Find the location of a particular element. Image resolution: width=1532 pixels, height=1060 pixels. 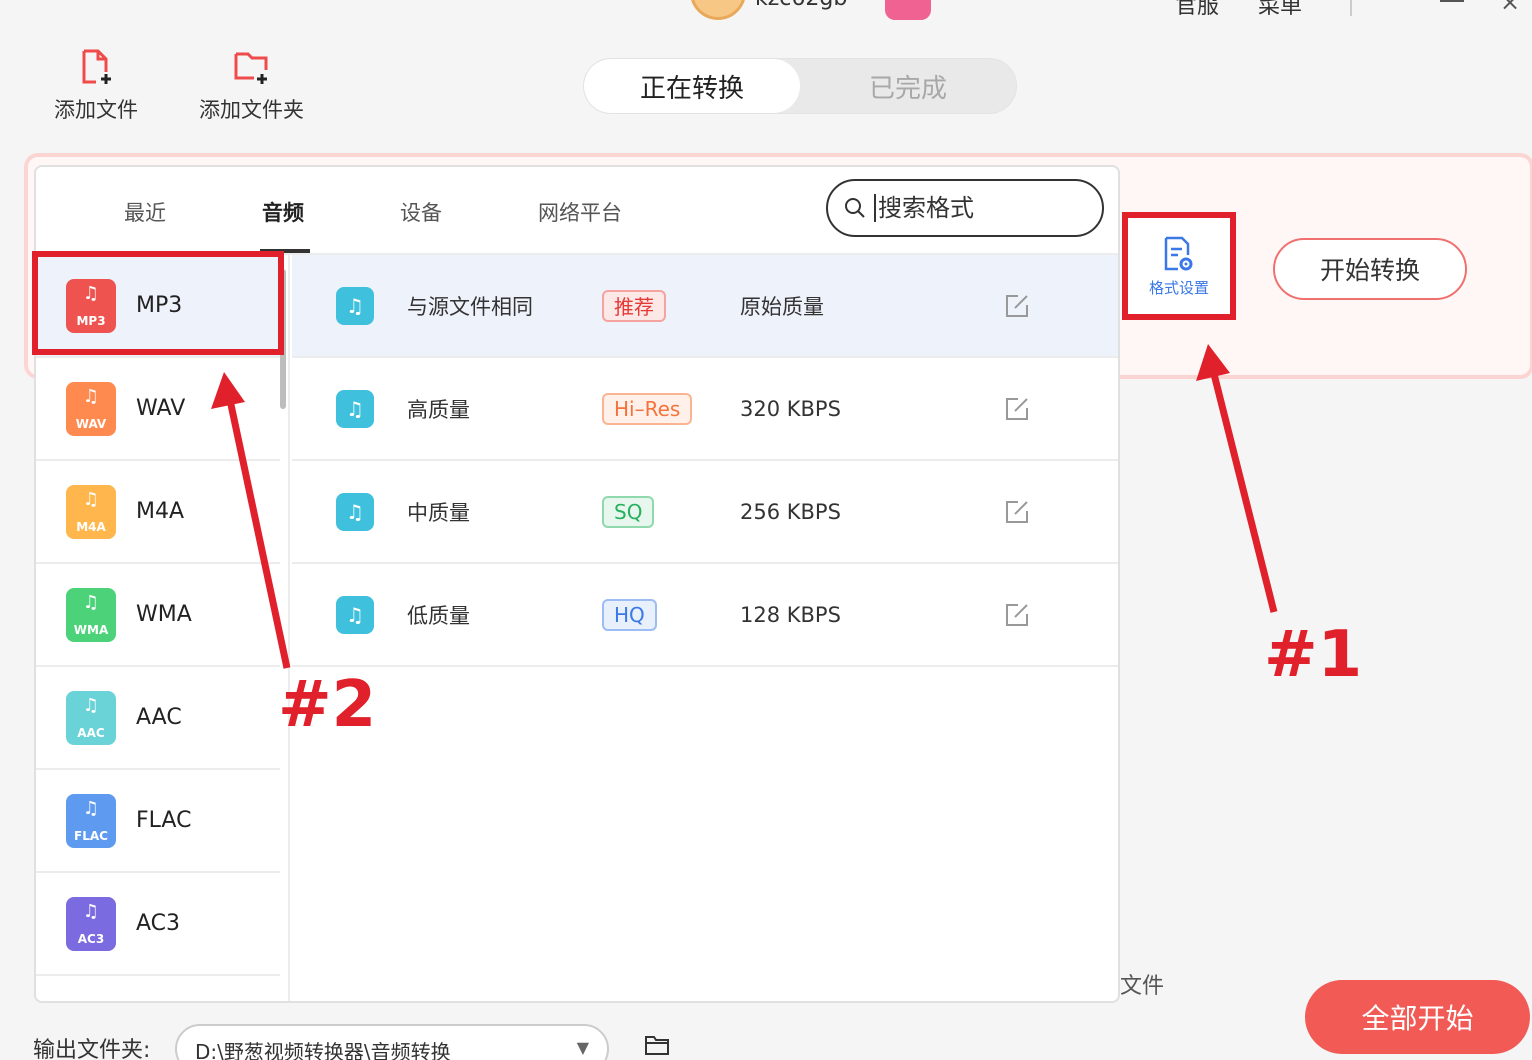

annotation-label-2: #2 is located at coordinates (327, 705).